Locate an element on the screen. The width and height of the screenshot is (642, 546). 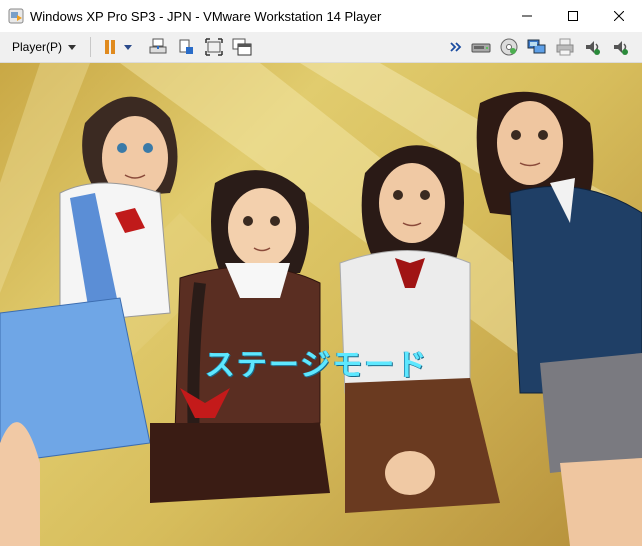
send-ctrl-alt-del-icon is located at coordinates (158, 46).